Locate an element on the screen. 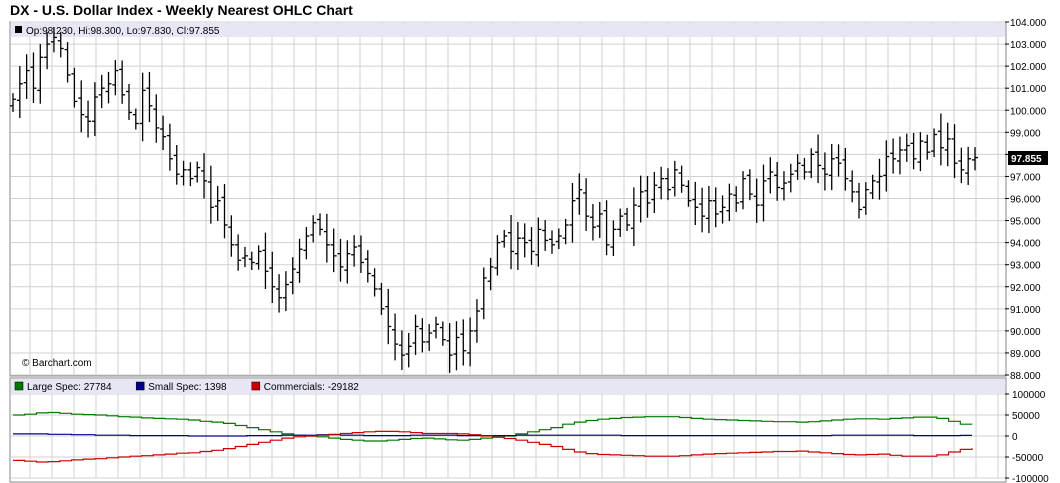 The image size is (1060, 483). y-tick-label: 97.000 is located at coordinates (1025, 177).